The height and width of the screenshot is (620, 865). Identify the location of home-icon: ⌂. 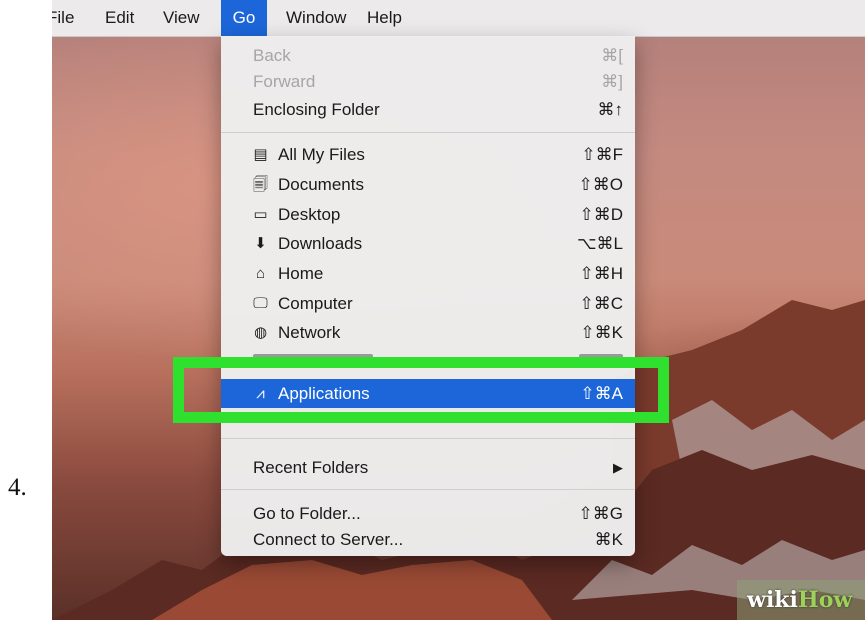
(260, 273).